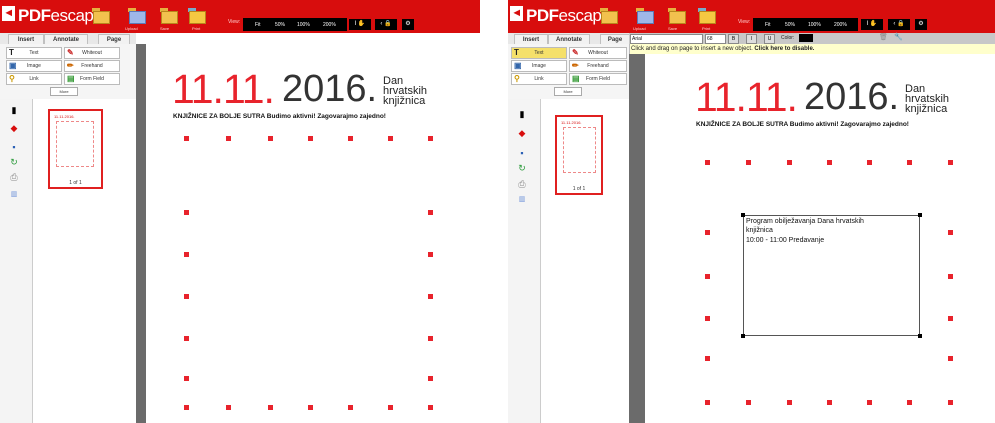 The height and width of the screenshot is (423, 995). Describe the element at coordinates (34, 15) in the screenshot. I see `logo-text: PDF` at that location.